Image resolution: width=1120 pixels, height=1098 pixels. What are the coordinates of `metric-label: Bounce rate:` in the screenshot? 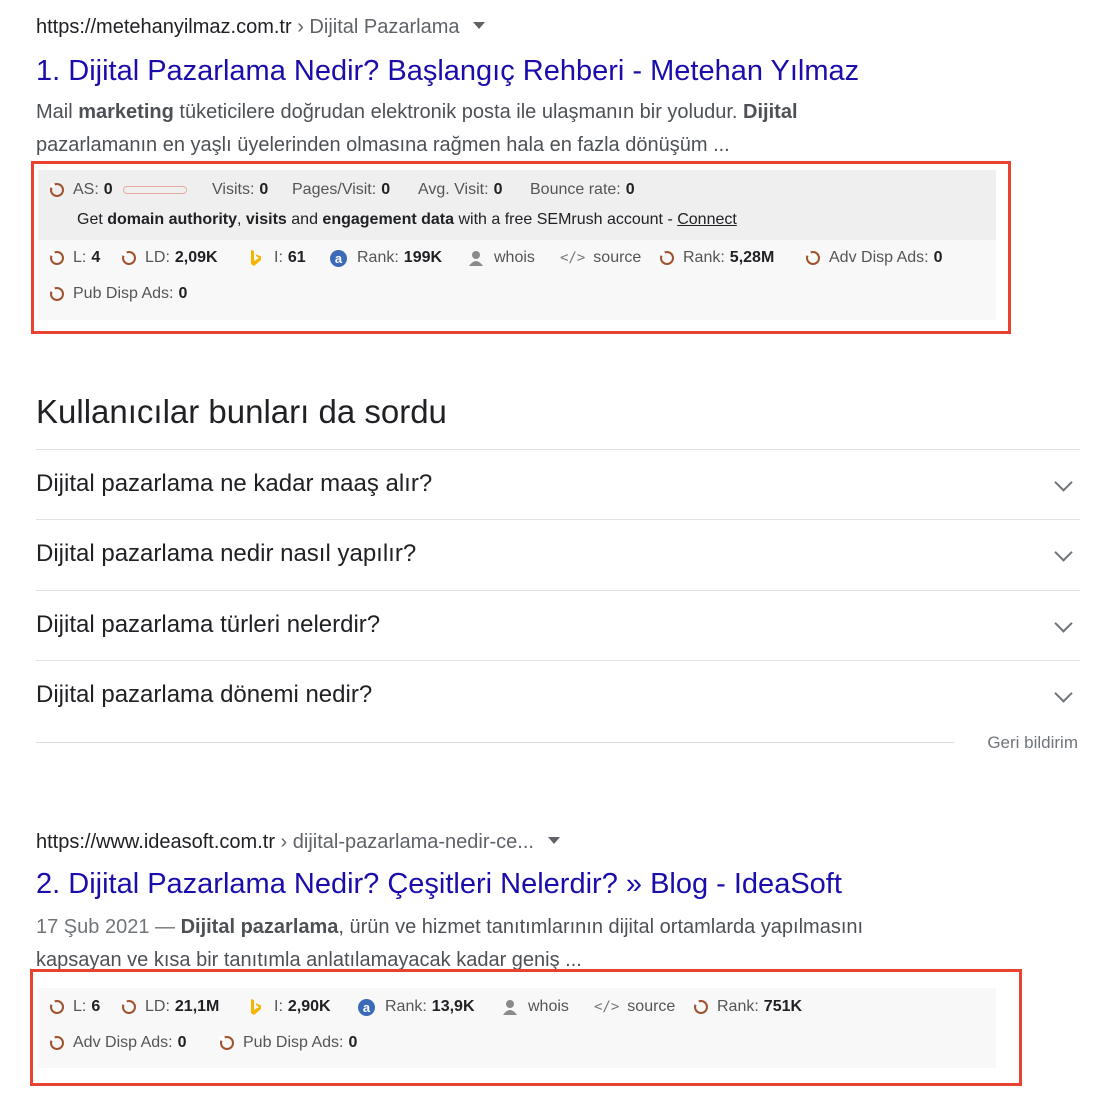 It's located at (575, 189).